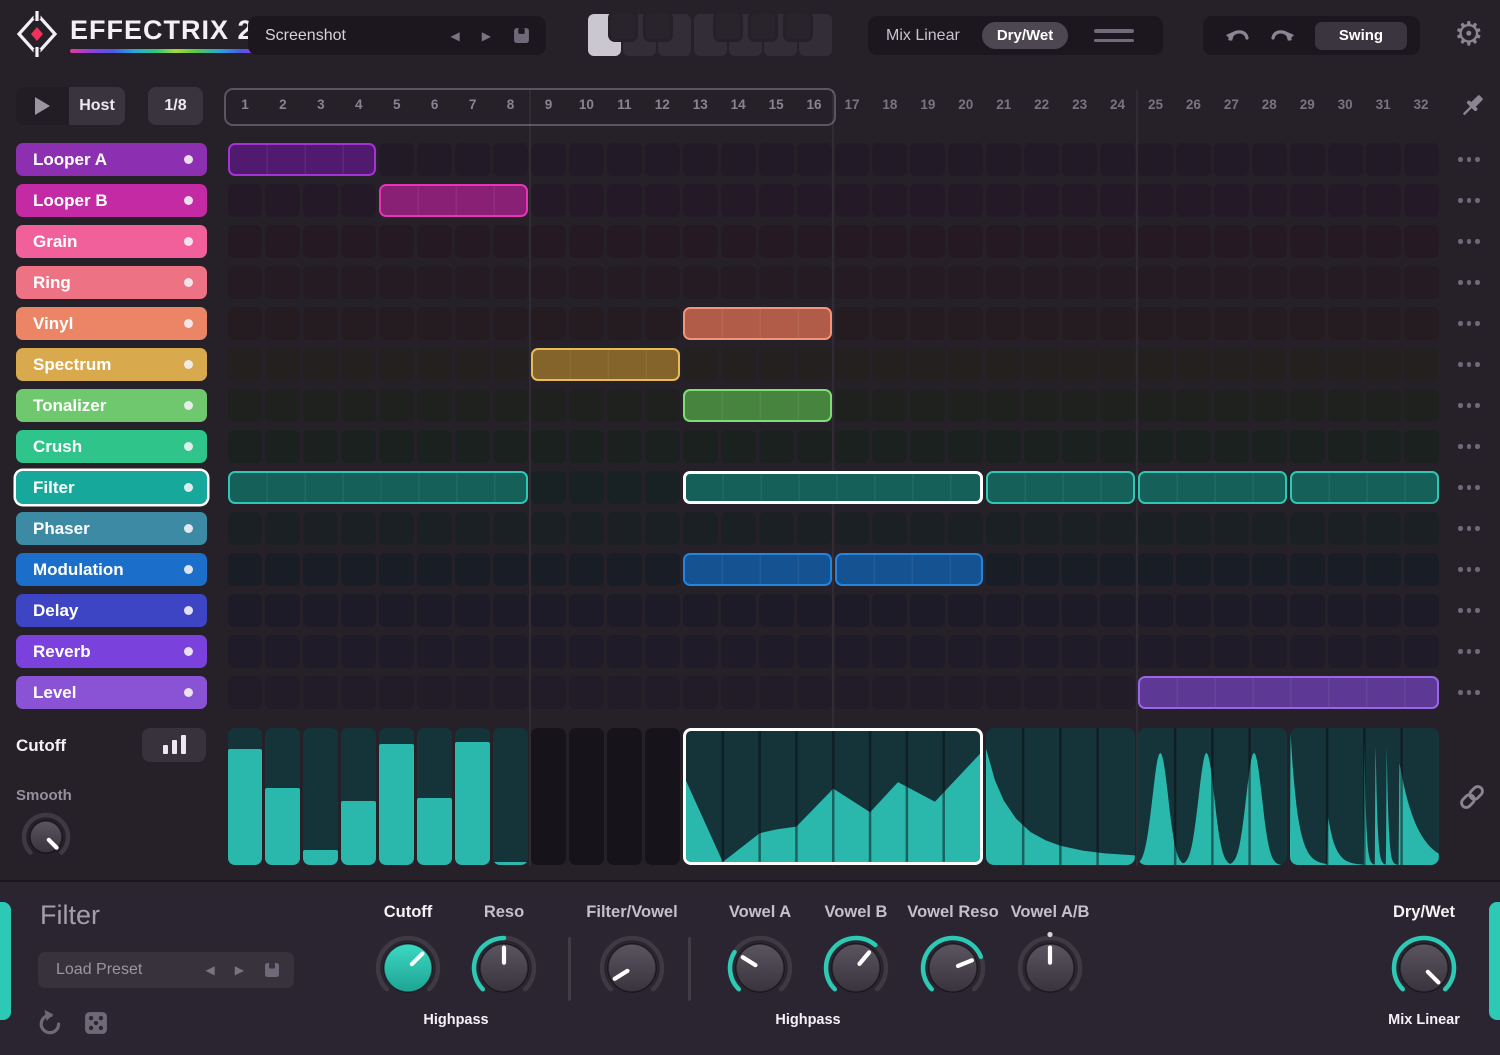 The width and height of the screenshot is (1500, 1055). Describe the element at coordinates (359, 796) in the screenshot. I see `lane-step-bar` at that location.